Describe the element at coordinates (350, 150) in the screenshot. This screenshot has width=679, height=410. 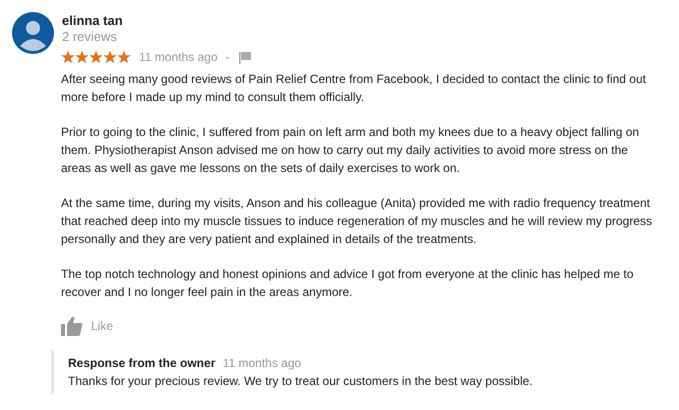
I see `review-paragraph: Prior to going to the clinic, I suffered from pain on left arm and both my knees due to a heavy object falling on them. Physiotherapist Anson advised me on how to carry out my daily activities to avoid more stress on the areas as well as gave me lessons on the sets of daily exercises to work on.` at that location.